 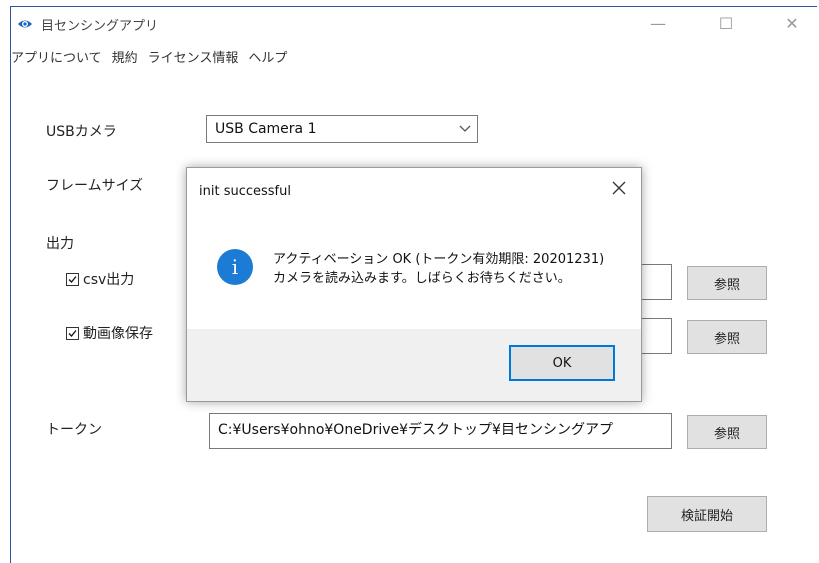 What do you see at coordinates (727, 337) in the screenshot?
I see `video-browse-button: 参照` at bounding box center [727, 337].